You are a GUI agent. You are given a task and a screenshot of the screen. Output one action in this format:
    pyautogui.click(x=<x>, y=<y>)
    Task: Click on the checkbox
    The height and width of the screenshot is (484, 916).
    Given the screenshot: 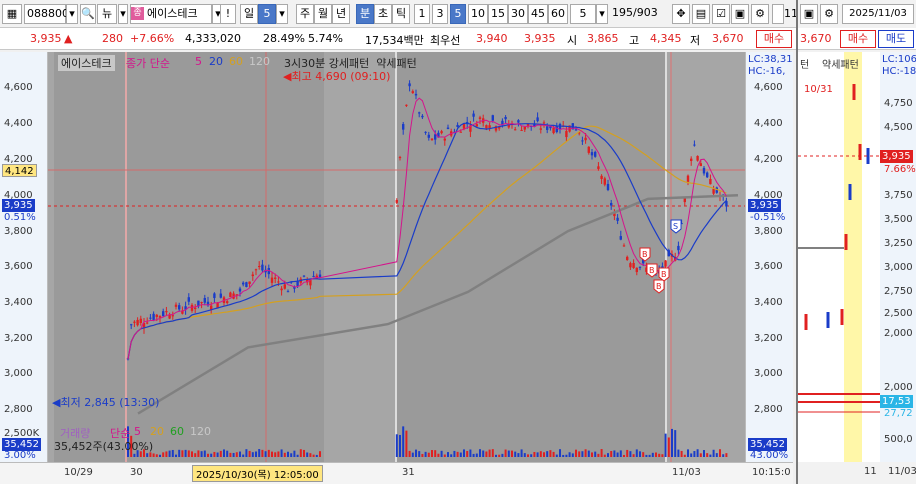 What is the action you would take?
    pyautogui.click(x=778, y=14)
    